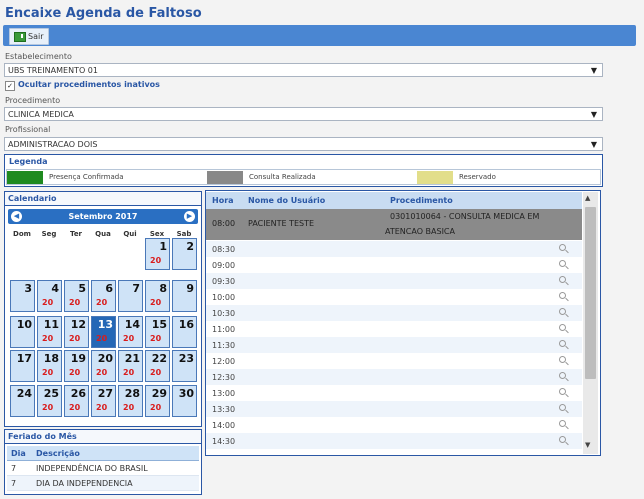 Image resolution: width=644 pixels, height=499 pixels. Describe the element at coordinates (394, 297) in the screenshot. I see `schedule-row: 10:00` at that location.